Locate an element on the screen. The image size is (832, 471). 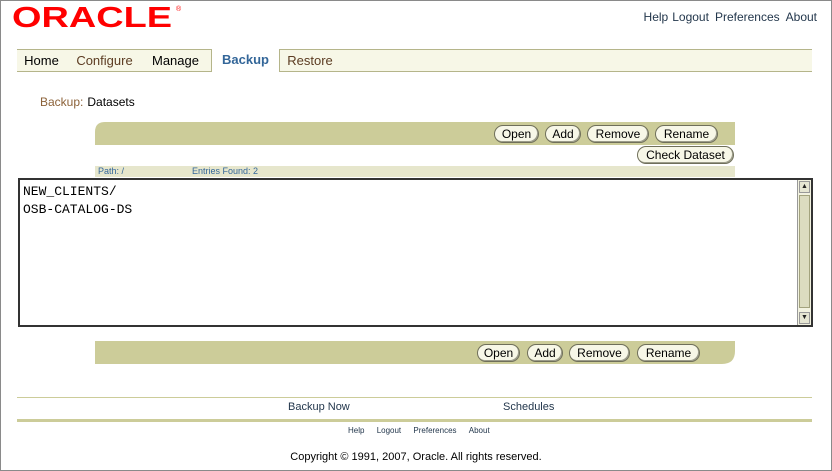
dataset-list: NEW_CLIENTS/ OSB-CATALOG-DS is located at coordinates (77, 201).